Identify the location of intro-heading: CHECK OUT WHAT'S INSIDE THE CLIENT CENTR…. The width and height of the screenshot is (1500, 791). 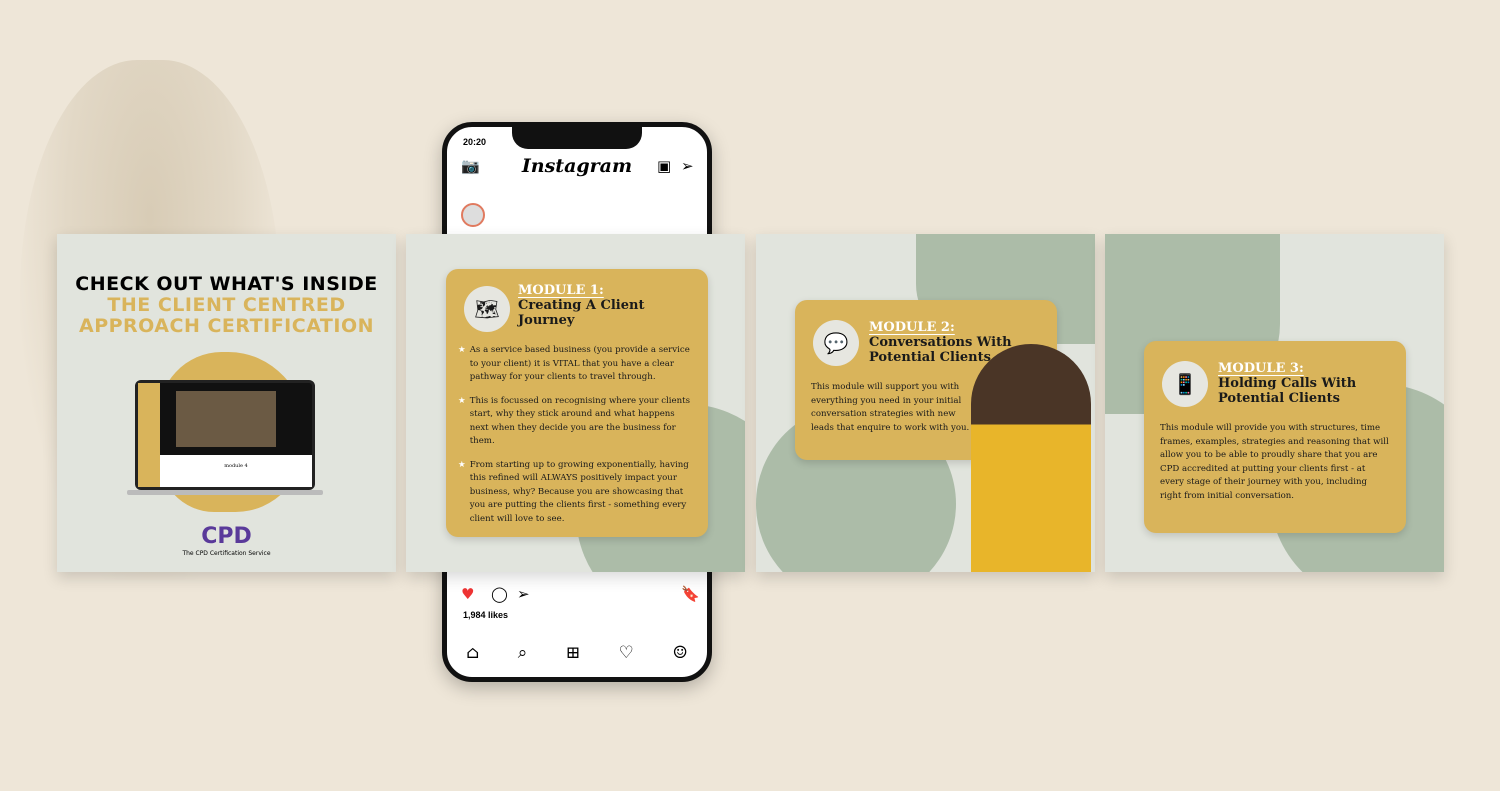
(226, 305).